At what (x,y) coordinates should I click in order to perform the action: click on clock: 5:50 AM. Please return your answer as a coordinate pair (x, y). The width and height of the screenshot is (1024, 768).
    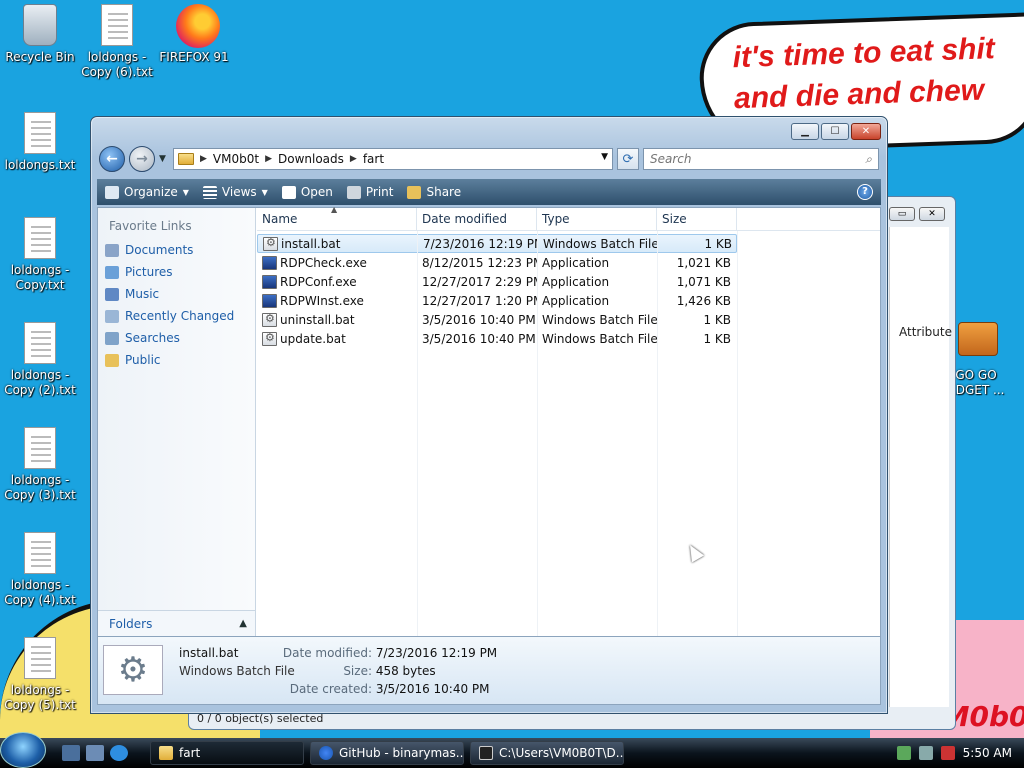
    Looking at the image, I should click on (987, 753).